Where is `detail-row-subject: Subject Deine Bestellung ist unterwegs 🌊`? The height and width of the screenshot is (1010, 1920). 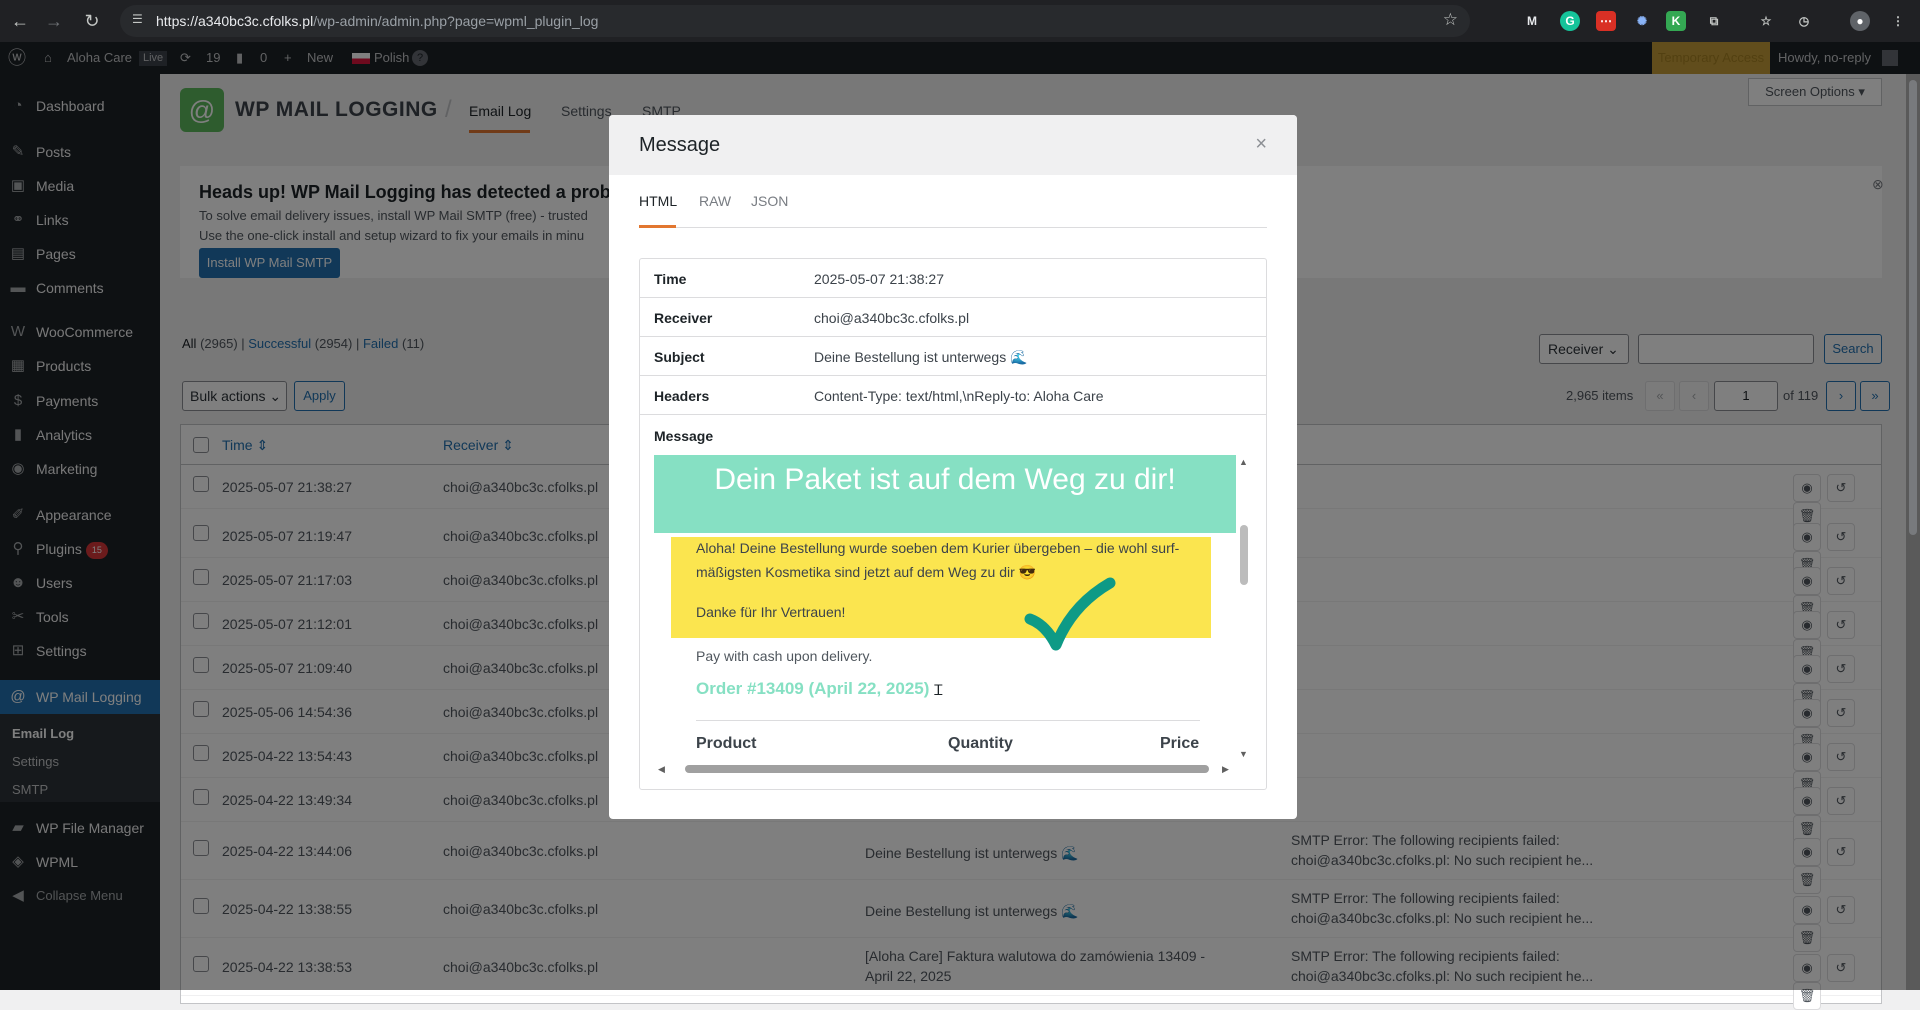 detail-row-subject: Subject Deine Bestellung ist unterwegs 🌊 is located at coordinates (953, 356).